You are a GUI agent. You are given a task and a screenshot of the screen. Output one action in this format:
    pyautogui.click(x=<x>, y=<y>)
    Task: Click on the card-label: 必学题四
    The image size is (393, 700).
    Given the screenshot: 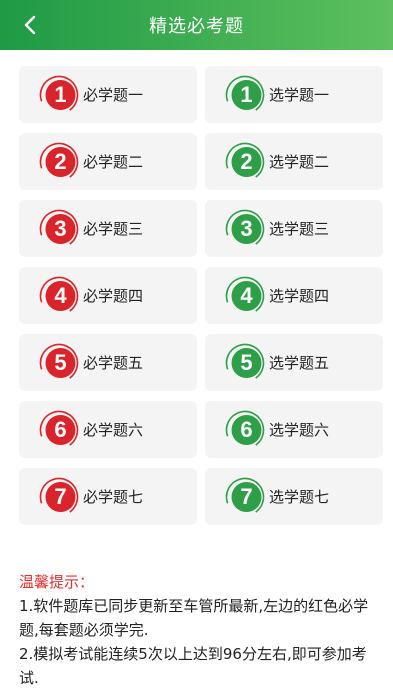 What is the action you would take?
    pyautogui.click(x=113, y=296)
    